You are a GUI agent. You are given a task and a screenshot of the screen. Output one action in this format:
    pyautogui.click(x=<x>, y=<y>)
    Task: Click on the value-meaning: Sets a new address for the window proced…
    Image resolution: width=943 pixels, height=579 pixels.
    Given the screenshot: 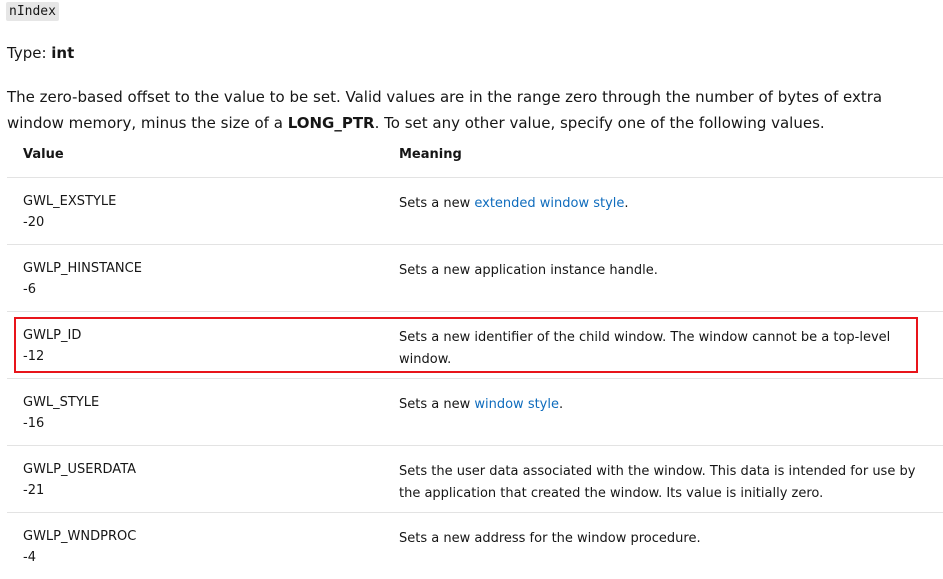 What is the action you would take?
    pyautogui.click(x=550, y=538)
    